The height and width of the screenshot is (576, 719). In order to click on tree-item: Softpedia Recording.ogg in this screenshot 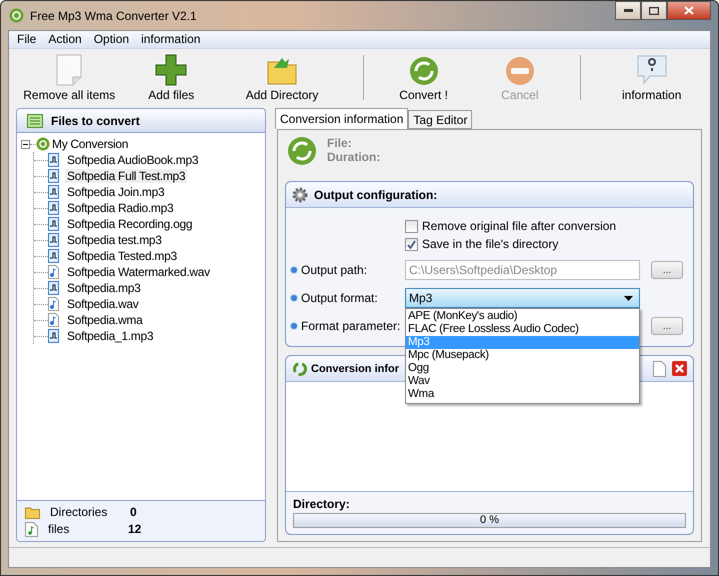, I will do `click(129, 224)`.